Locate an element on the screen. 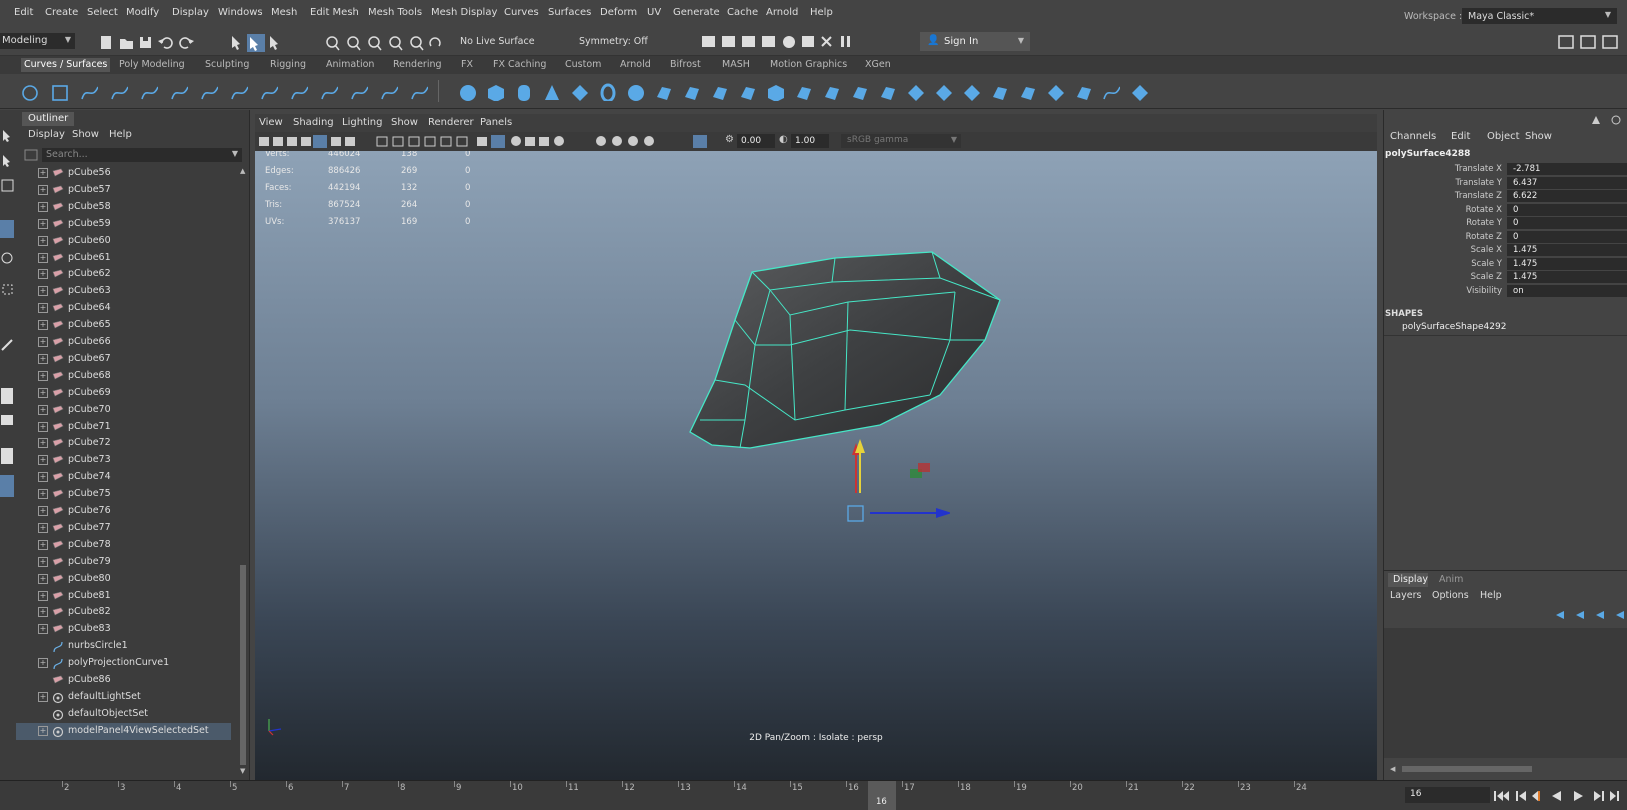  menu-arnold: Arnold is located at coordinates (782, 12).